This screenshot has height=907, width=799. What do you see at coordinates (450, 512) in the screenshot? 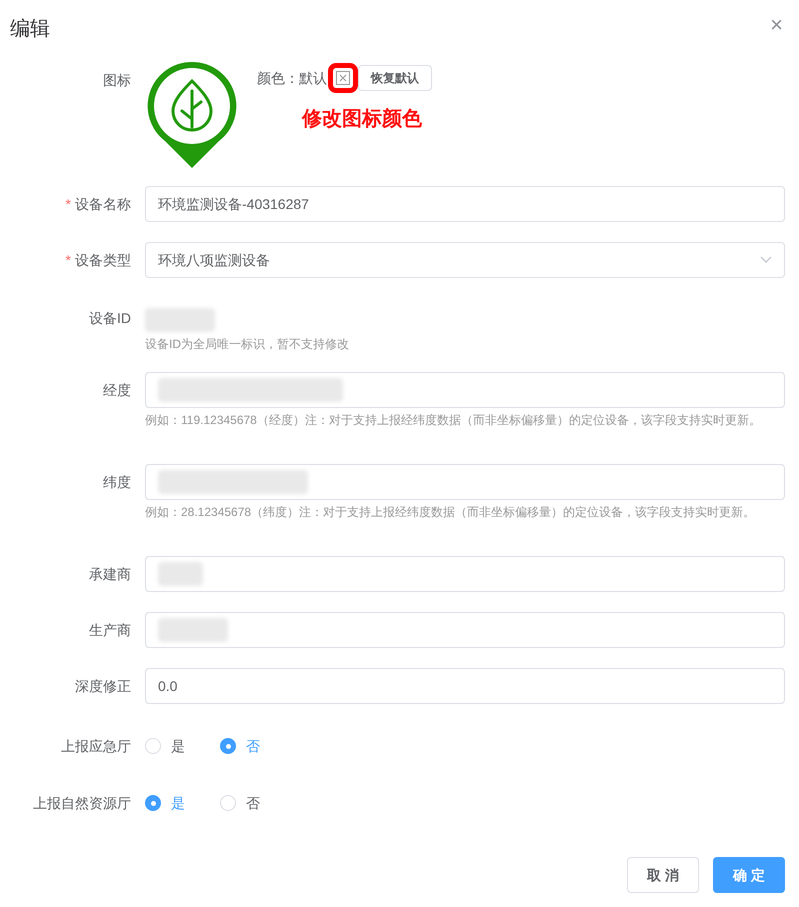
I see `field-hint: 例如：28.12345678（纬度）注：对于支持上报经纬度数据（而非坐标偏移量）的定位设备，该字段支持实时更新。` at bounding box center [450, 512].